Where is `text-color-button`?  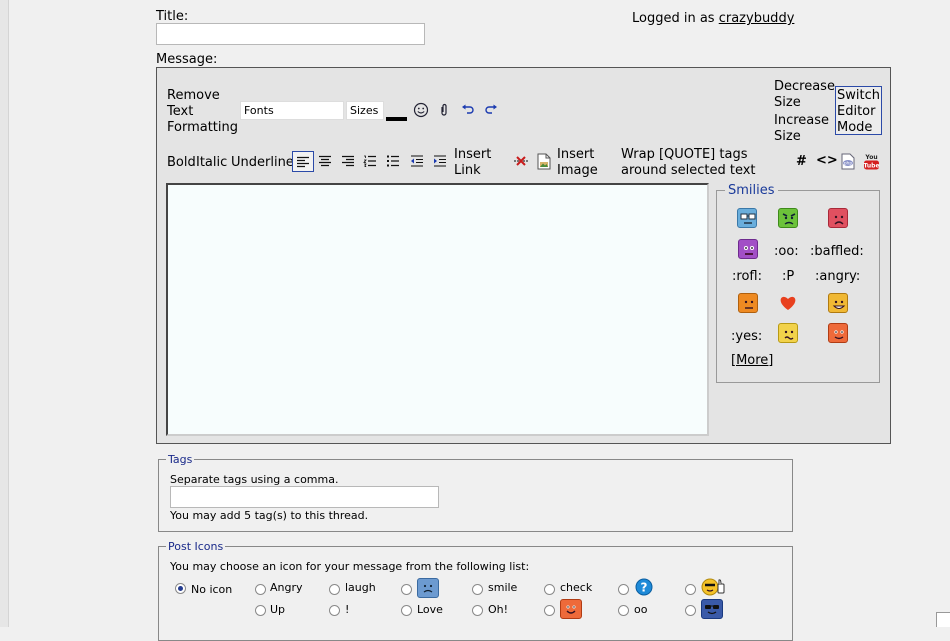 text-color-button is located at coordinates (396, 119).